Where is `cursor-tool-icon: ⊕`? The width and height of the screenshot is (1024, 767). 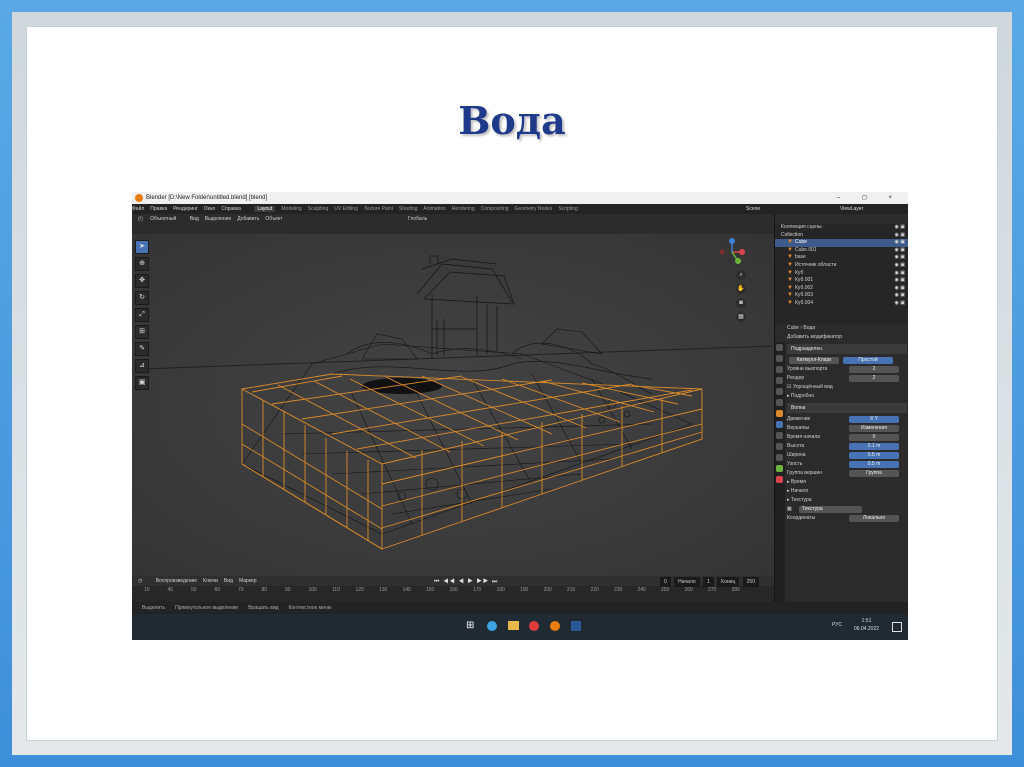
cursor-tool-icon: ⊕ is located at coordinates (142, 264).